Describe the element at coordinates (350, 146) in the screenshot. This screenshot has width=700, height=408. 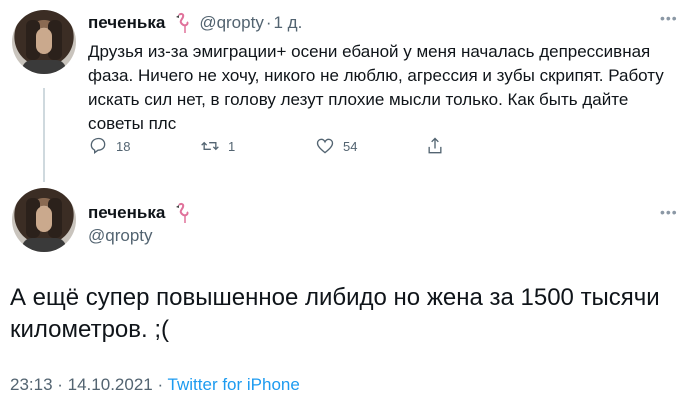
I see `like-count: 54` at that location.